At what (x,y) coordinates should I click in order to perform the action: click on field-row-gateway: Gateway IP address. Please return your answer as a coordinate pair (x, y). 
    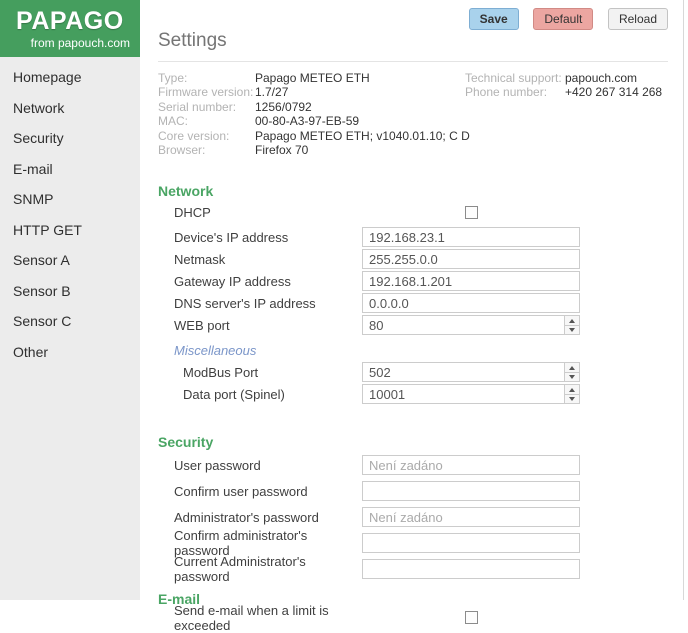
    Looking at the image, I should click on (413, 281).